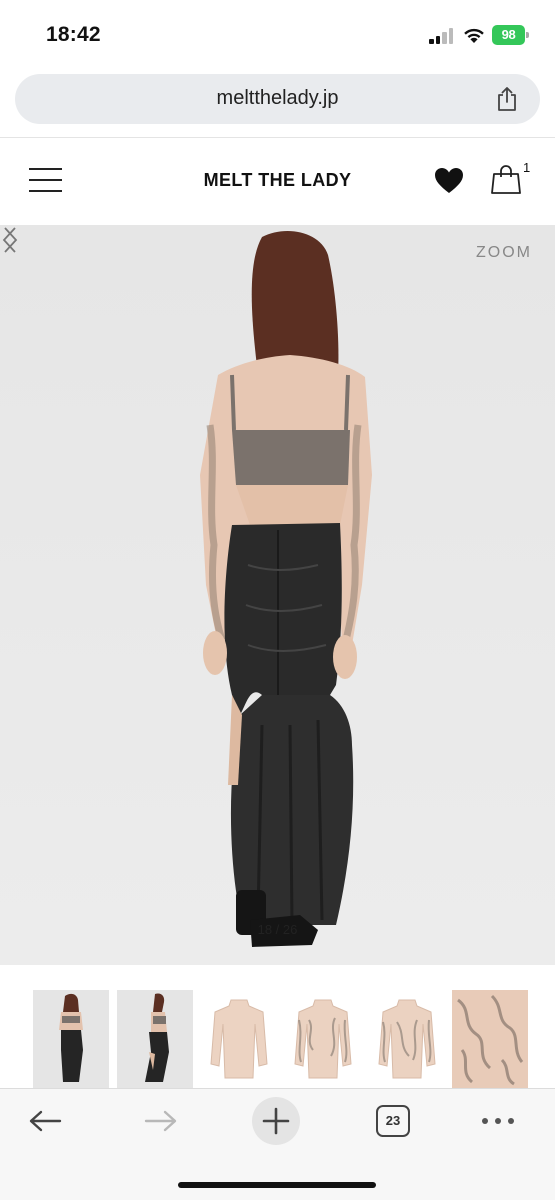 The image size is (555, 1200). Describe the element at coordinates (73, 34) in the screenshot. I see `clock: 18:42` at that location.